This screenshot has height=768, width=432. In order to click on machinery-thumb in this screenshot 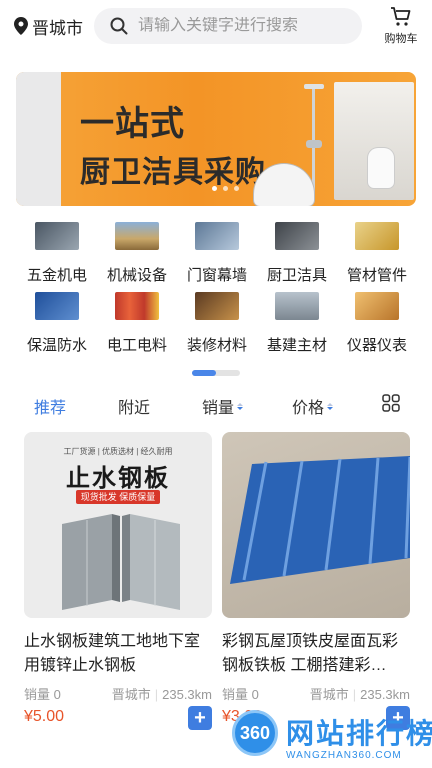, I will do `click(137, 236)`.